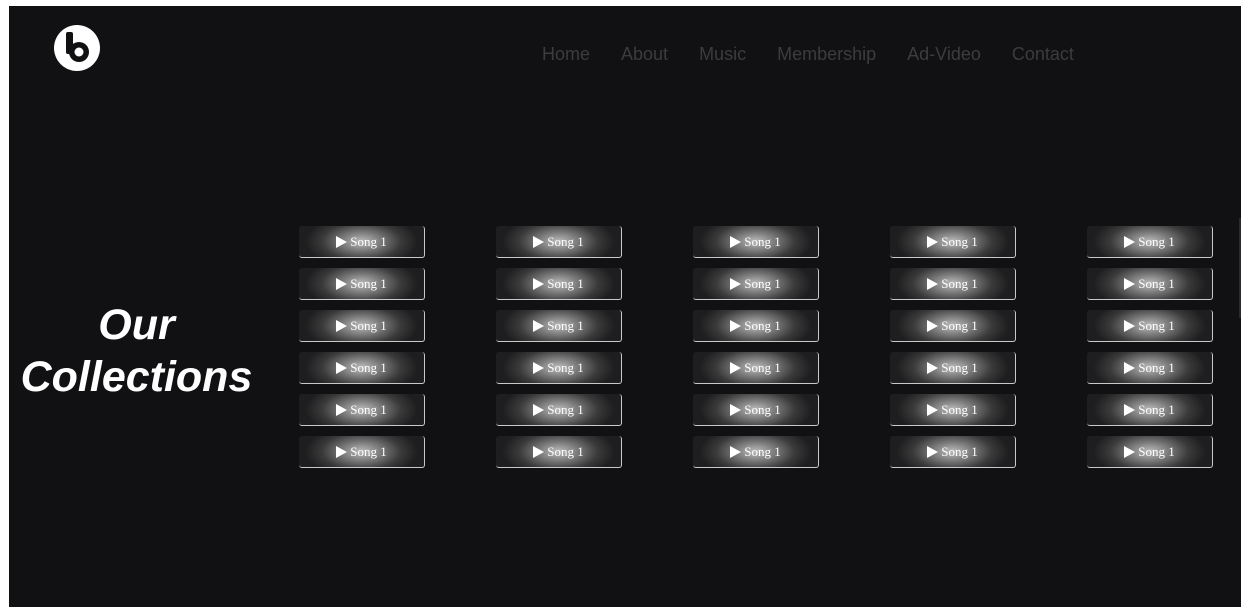  Describe the element at coordinates (944, 54) in the screenshot. I see `nav-ad-video: Ad-Video` at that location.